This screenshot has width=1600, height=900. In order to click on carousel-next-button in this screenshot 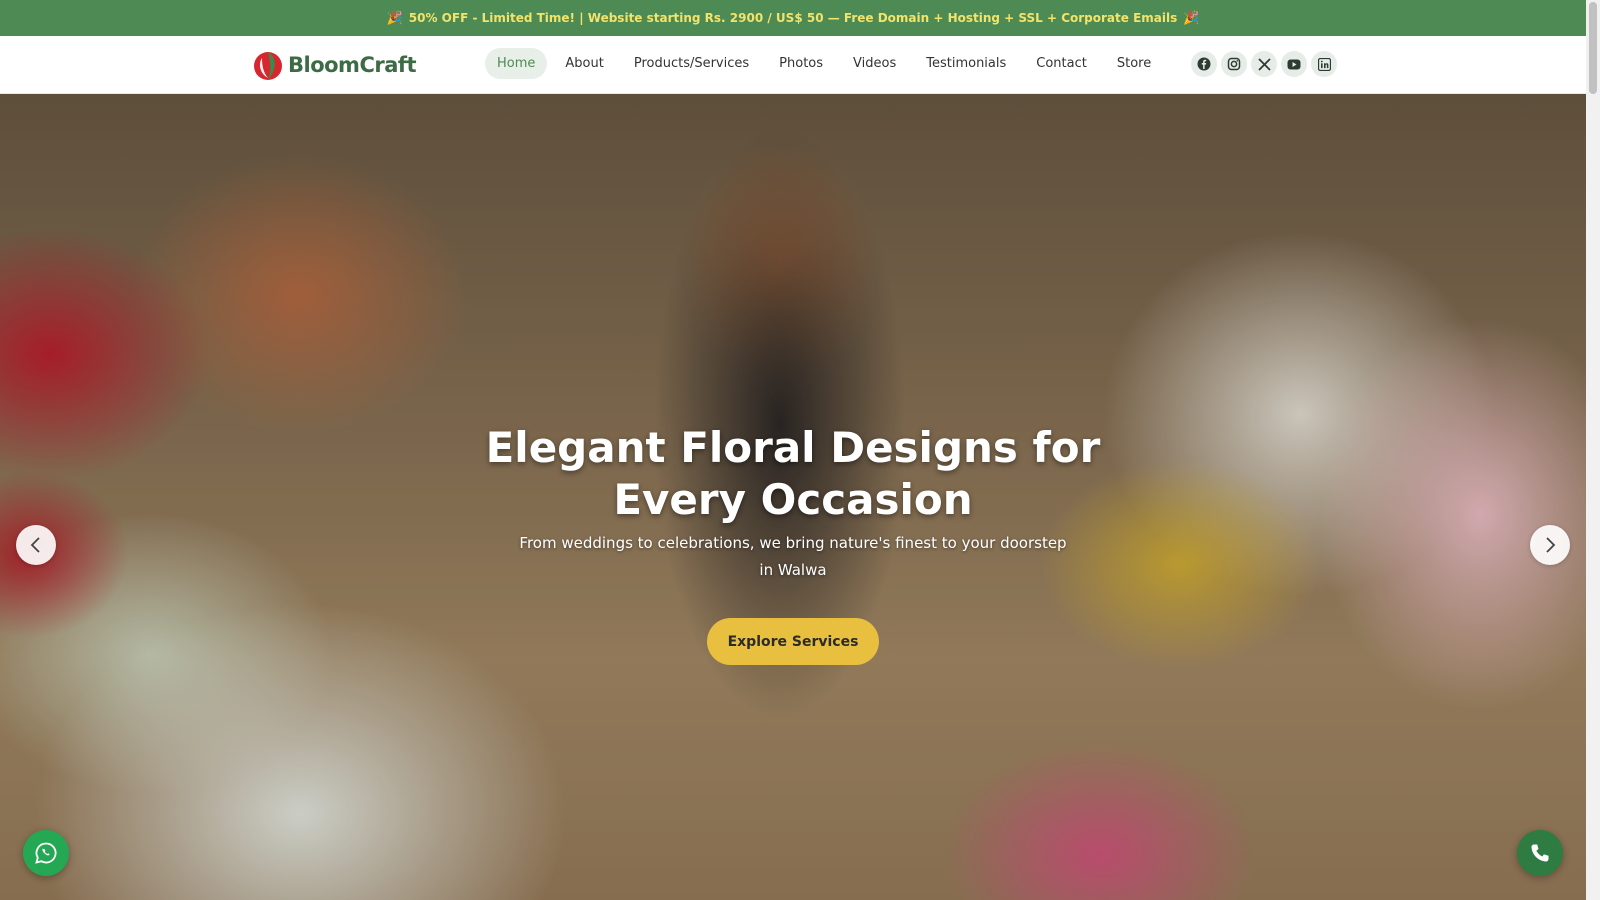, I will do `click(1550, 545)`.